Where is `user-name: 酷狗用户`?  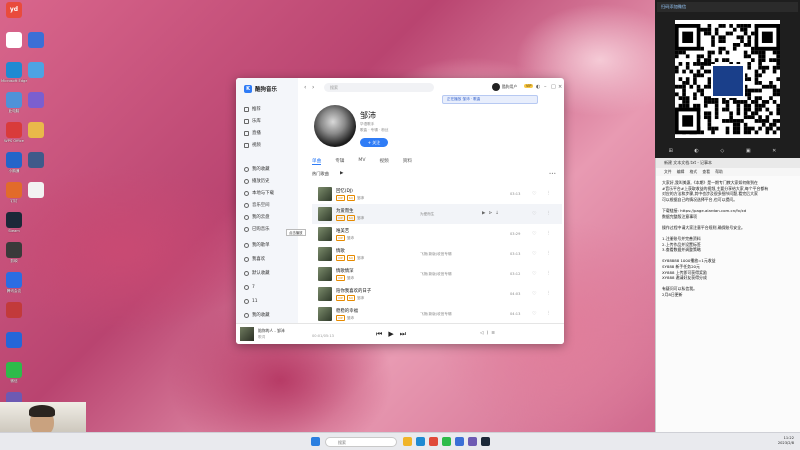 user-name: 酷狗用户 is located at coordinates (509, 87).